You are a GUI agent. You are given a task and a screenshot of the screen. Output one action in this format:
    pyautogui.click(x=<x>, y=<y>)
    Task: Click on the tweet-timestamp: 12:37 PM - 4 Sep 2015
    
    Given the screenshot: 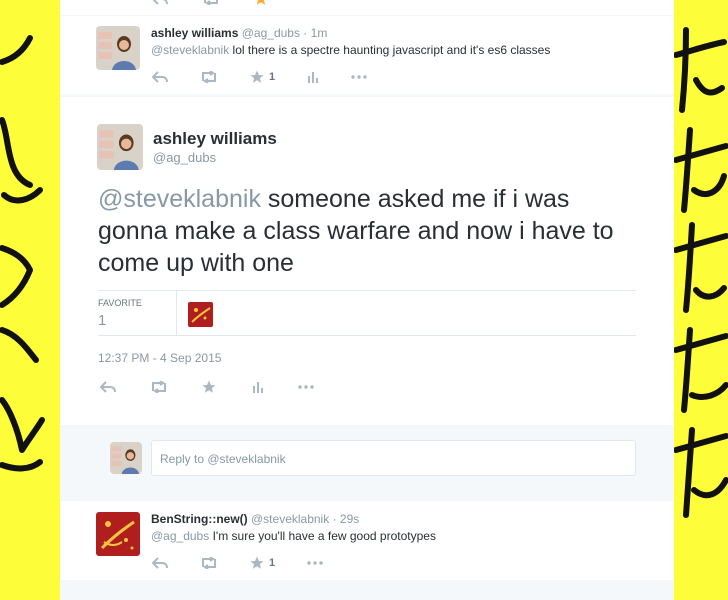 What is the action you would take?
    pyautogui.click(x=159, y=358)
    